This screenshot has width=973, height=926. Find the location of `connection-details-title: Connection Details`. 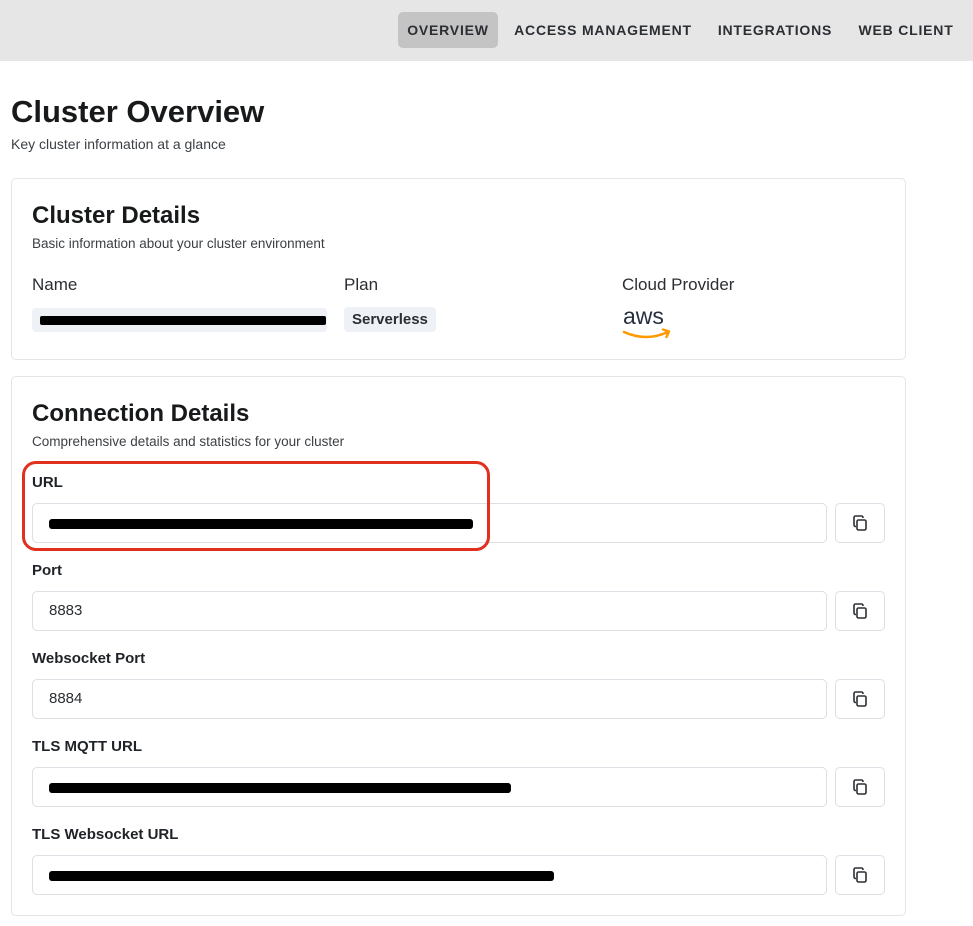

connection-details-title: Connection Details is located at coordinates (141, 413).